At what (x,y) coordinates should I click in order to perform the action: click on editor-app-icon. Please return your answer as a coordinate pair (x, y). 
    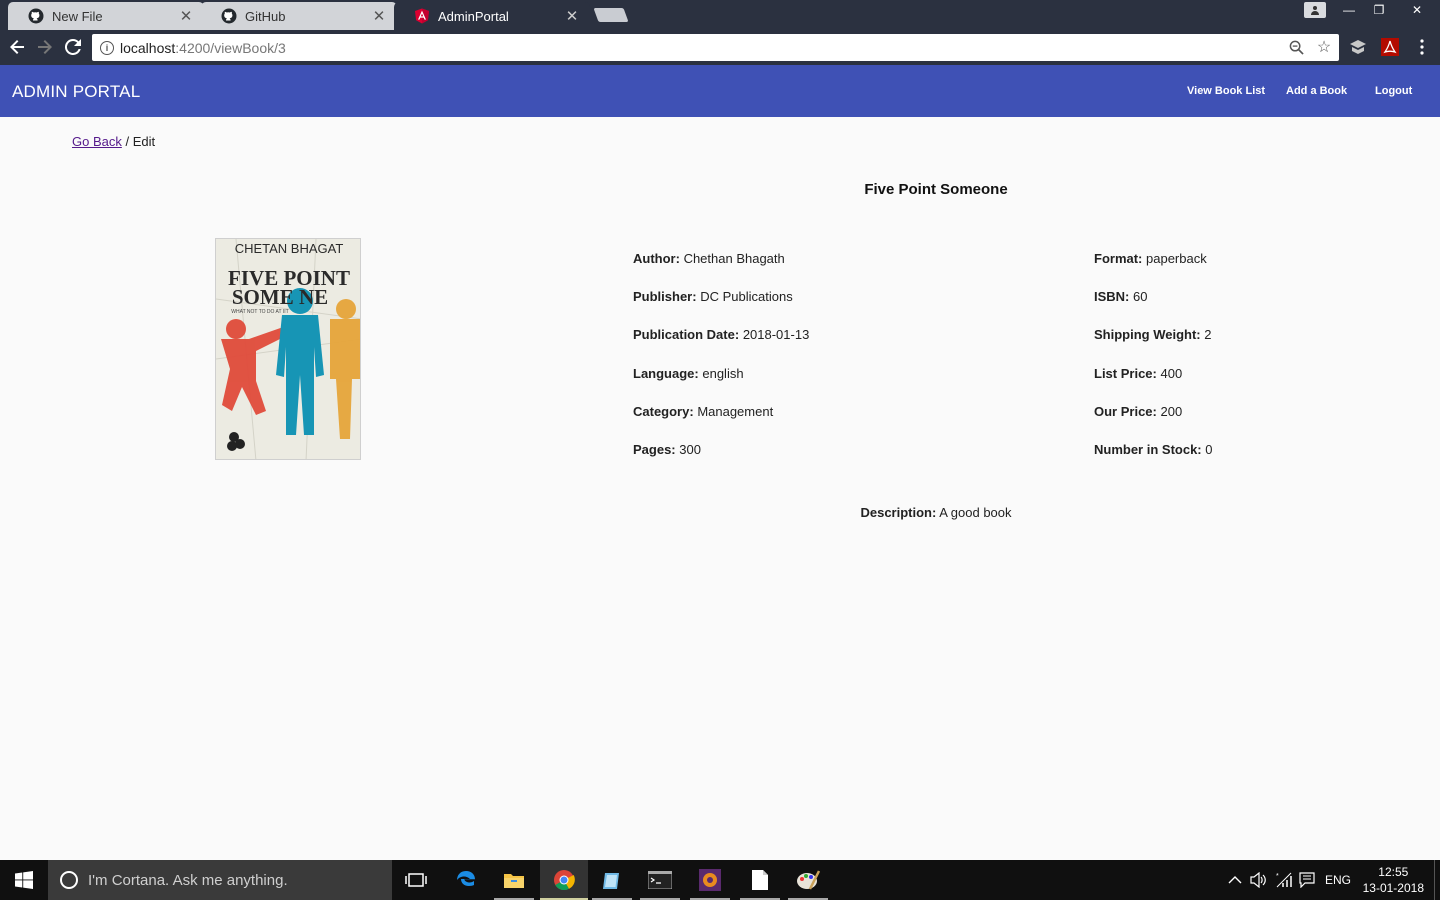
    Looking at the image, I should click on (612, 880).